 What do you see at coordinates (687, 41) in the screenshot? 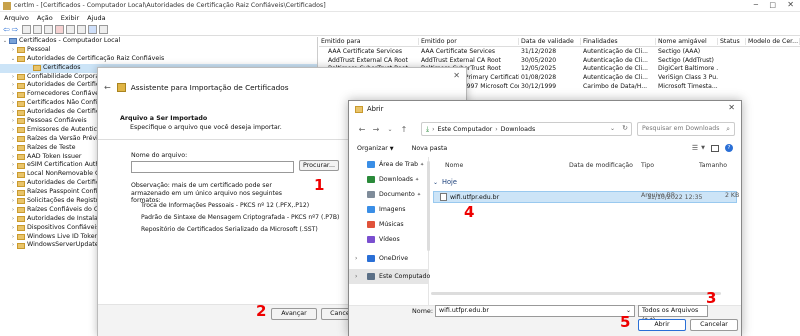
I see `column-header: Nome amigável` at bounding box center [687, 41].